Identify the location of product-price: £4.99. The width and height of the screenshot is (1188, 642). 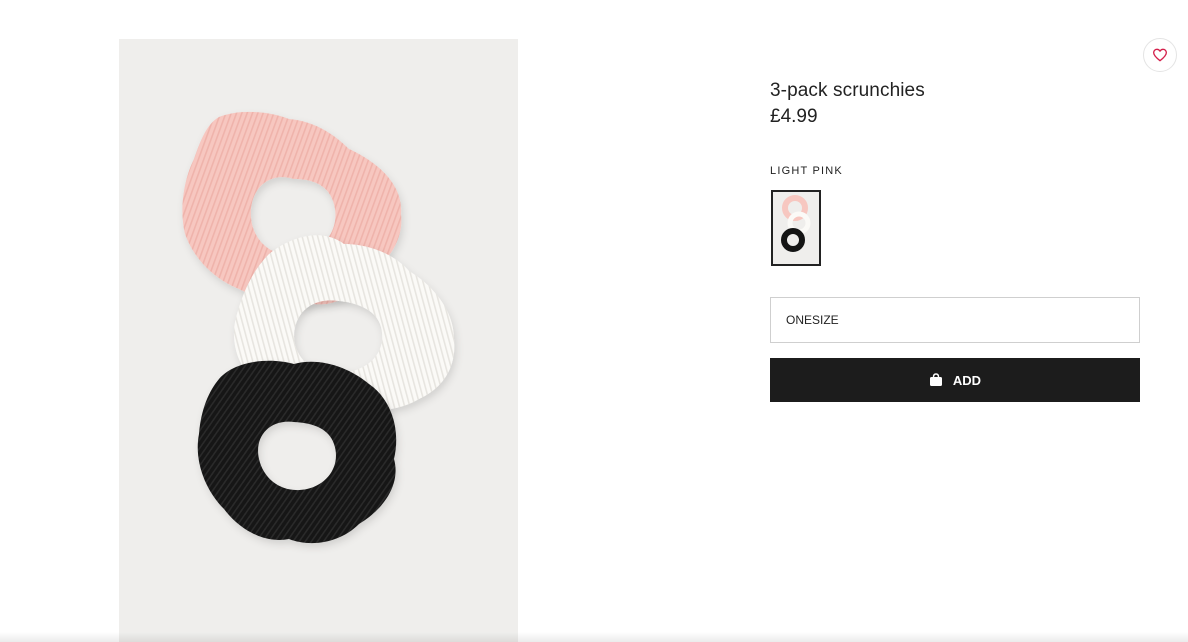
(794, 116).